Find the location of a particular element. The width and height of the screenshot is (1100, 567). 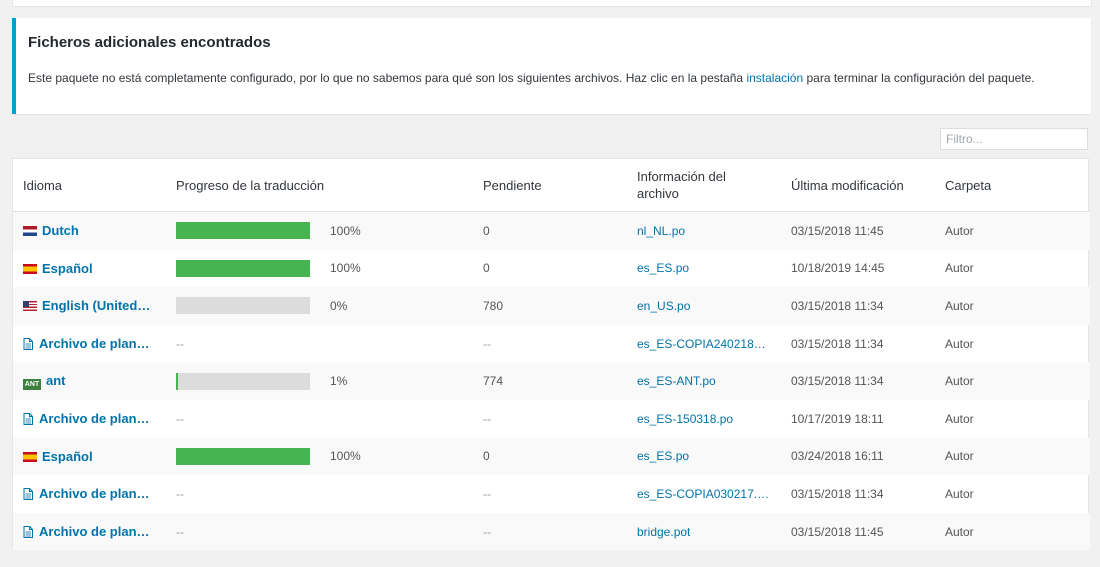

column-header-folder: Carpeta is located at coordinates (1012, 185).